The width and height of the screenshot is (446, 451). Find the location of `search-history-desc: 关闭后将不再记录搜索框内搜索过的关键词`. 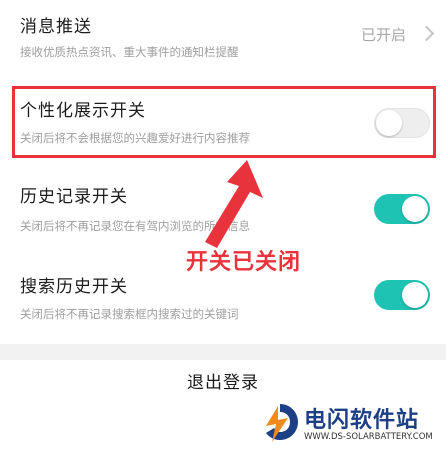

search-history-desc: 关闭后将不再记录搜索框内搜索过的关键词 is located at coordinates (129, 314).